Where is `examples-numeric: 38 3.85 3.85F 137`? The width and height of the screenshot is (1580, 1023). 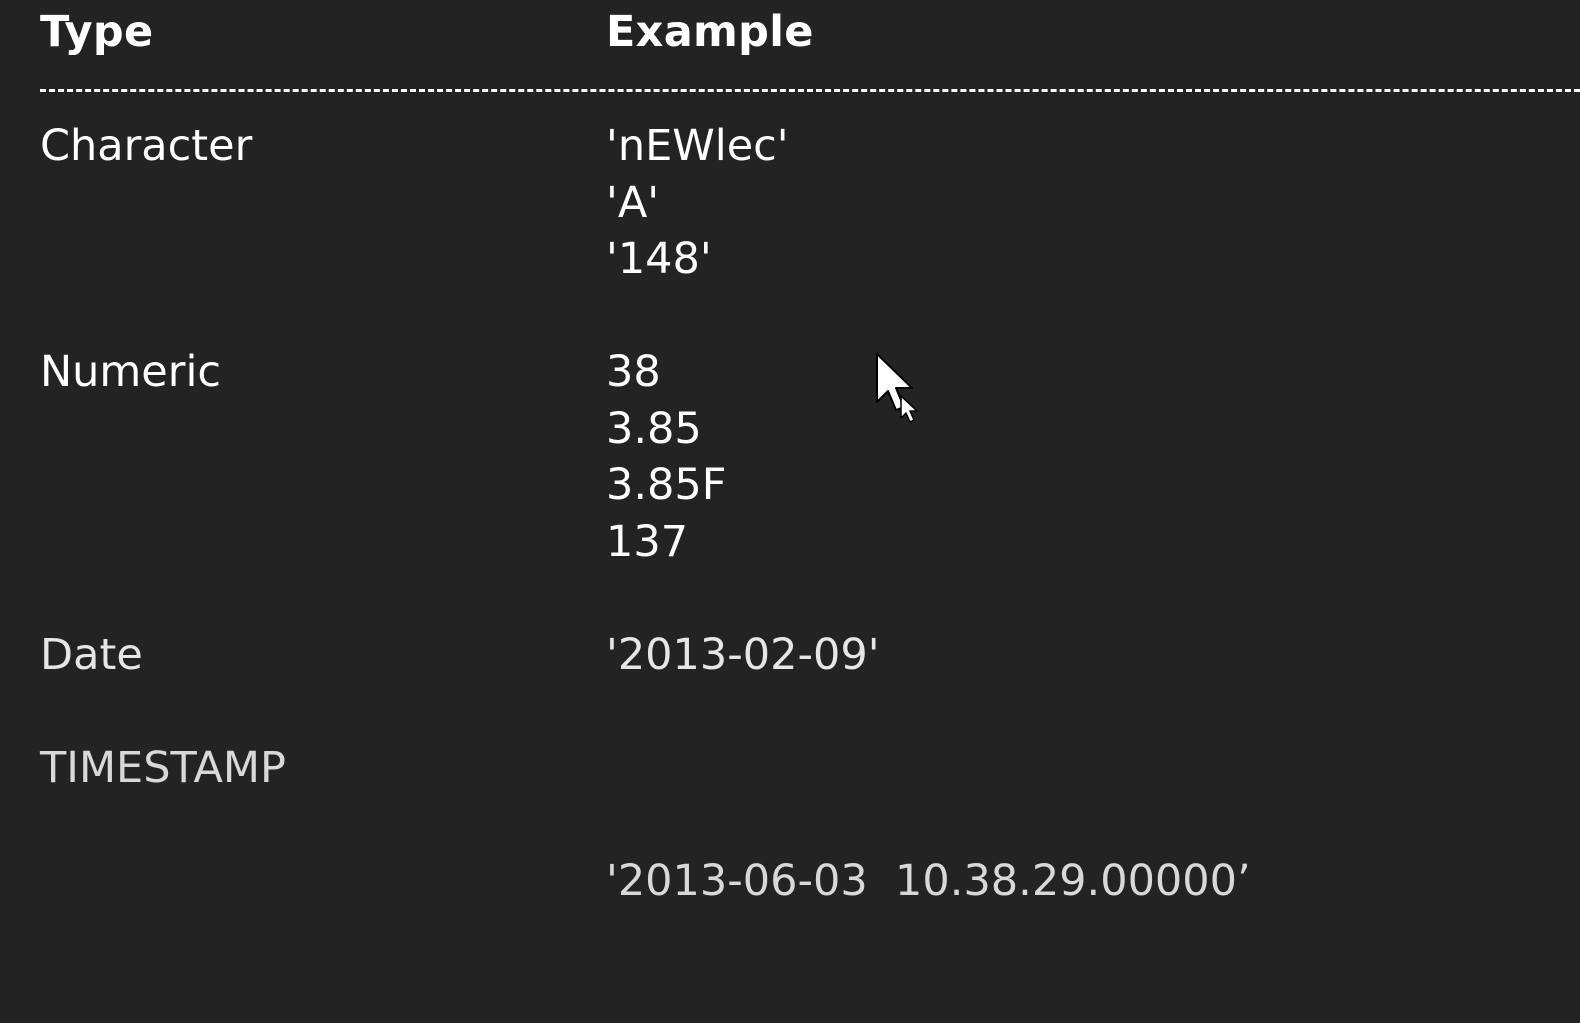 examples-numeric: 38 3.85 3.85F 137 is located at coordinates (666, 457).